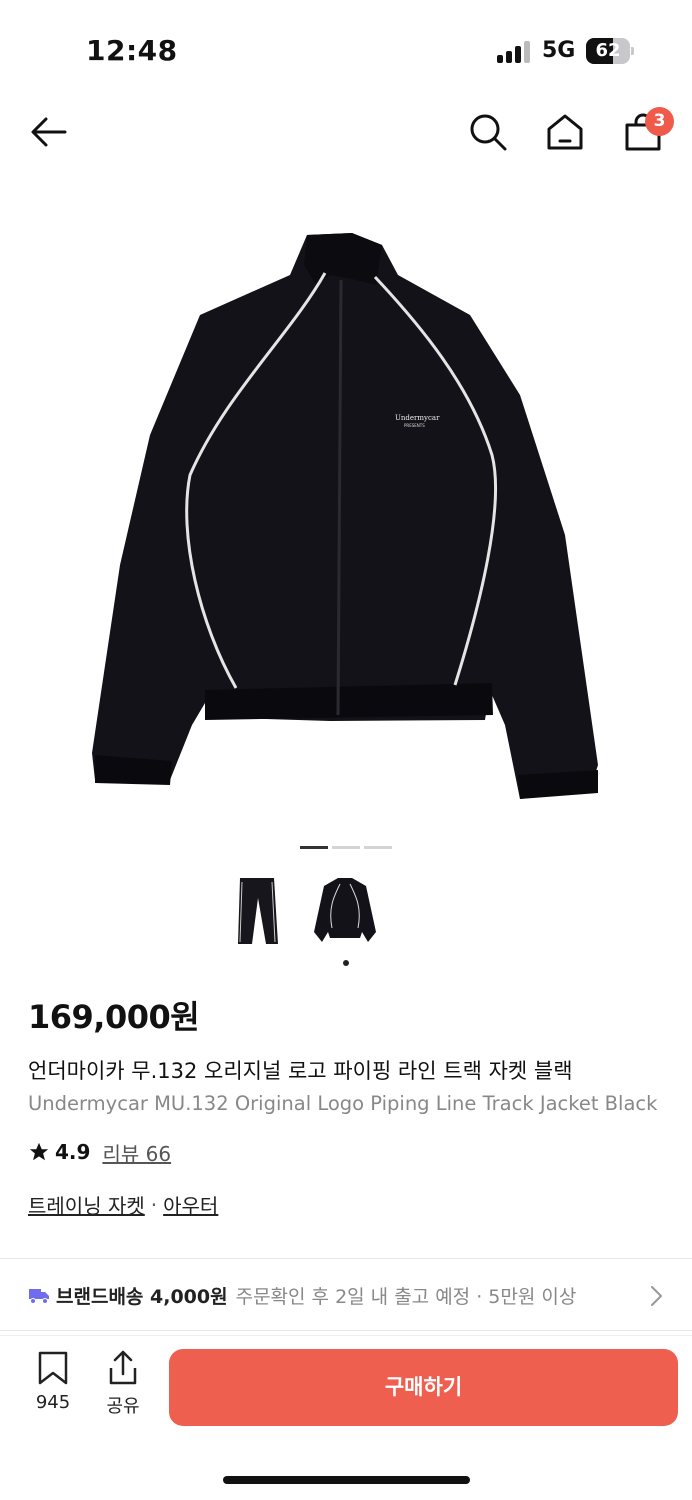  I want to click on share-button: 공유, so click(123, 1384).